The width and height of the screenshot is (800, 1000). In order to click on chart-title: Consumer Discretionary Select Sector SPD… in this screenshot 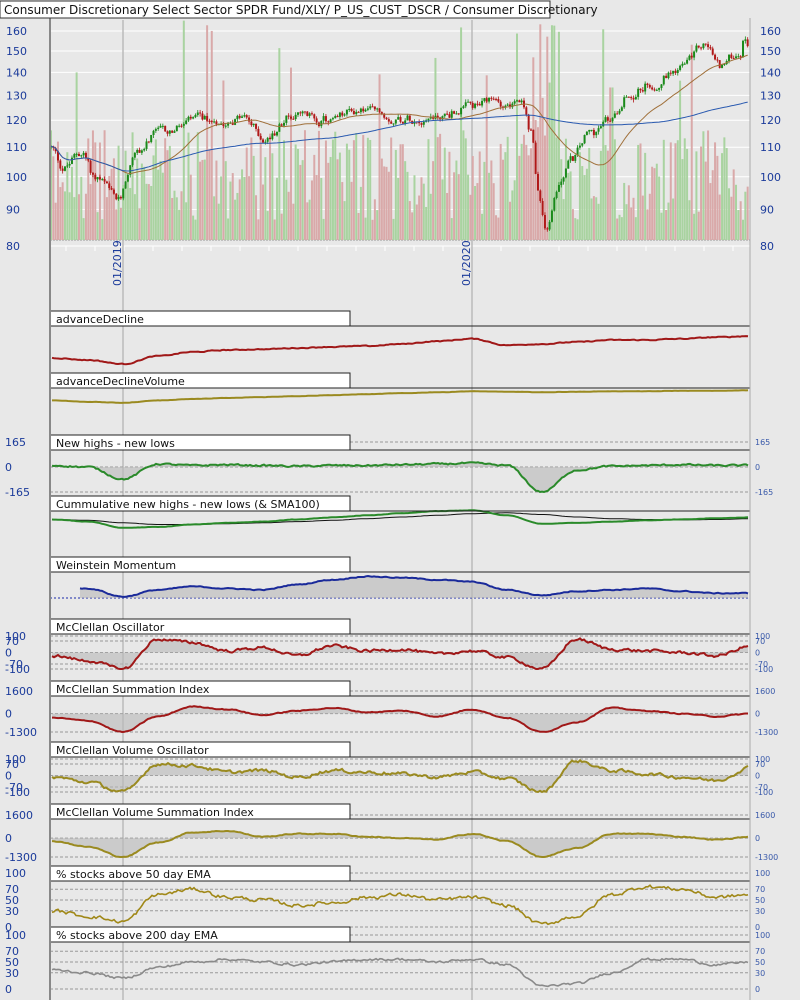, I will do `click(301, 10)`.